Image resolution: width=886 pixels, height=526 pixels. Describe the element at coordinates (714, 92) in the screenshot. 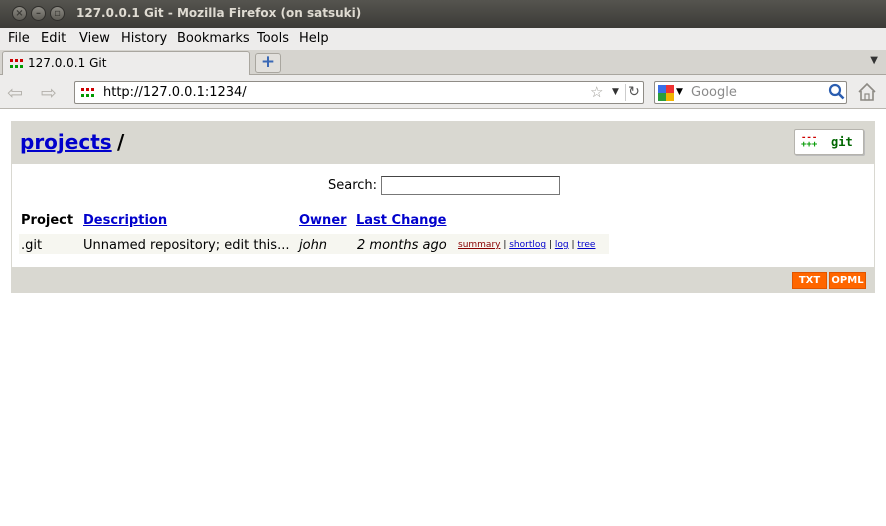

I see `search-placeholder: Google` at that location.